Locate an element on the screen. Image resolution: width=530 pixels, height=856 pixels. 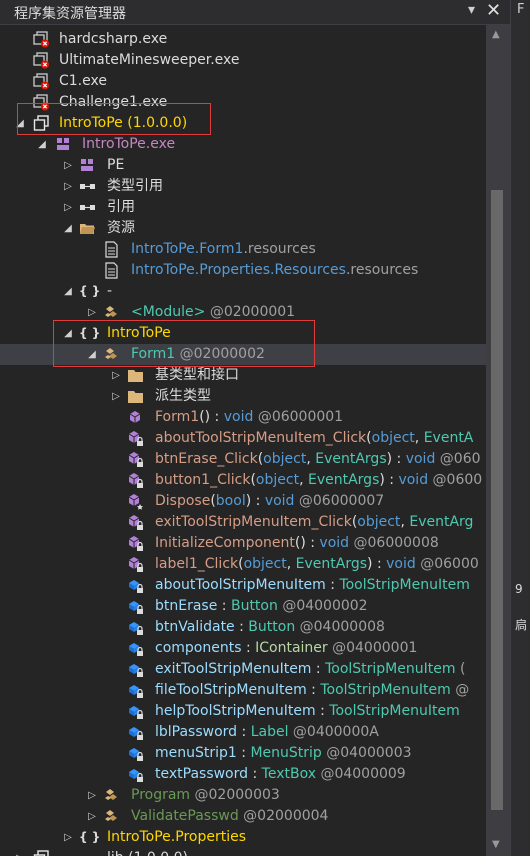
tree-item-field-btnvalidate: btnValidate : Button @04000008 is located at coordinates (243, 627).